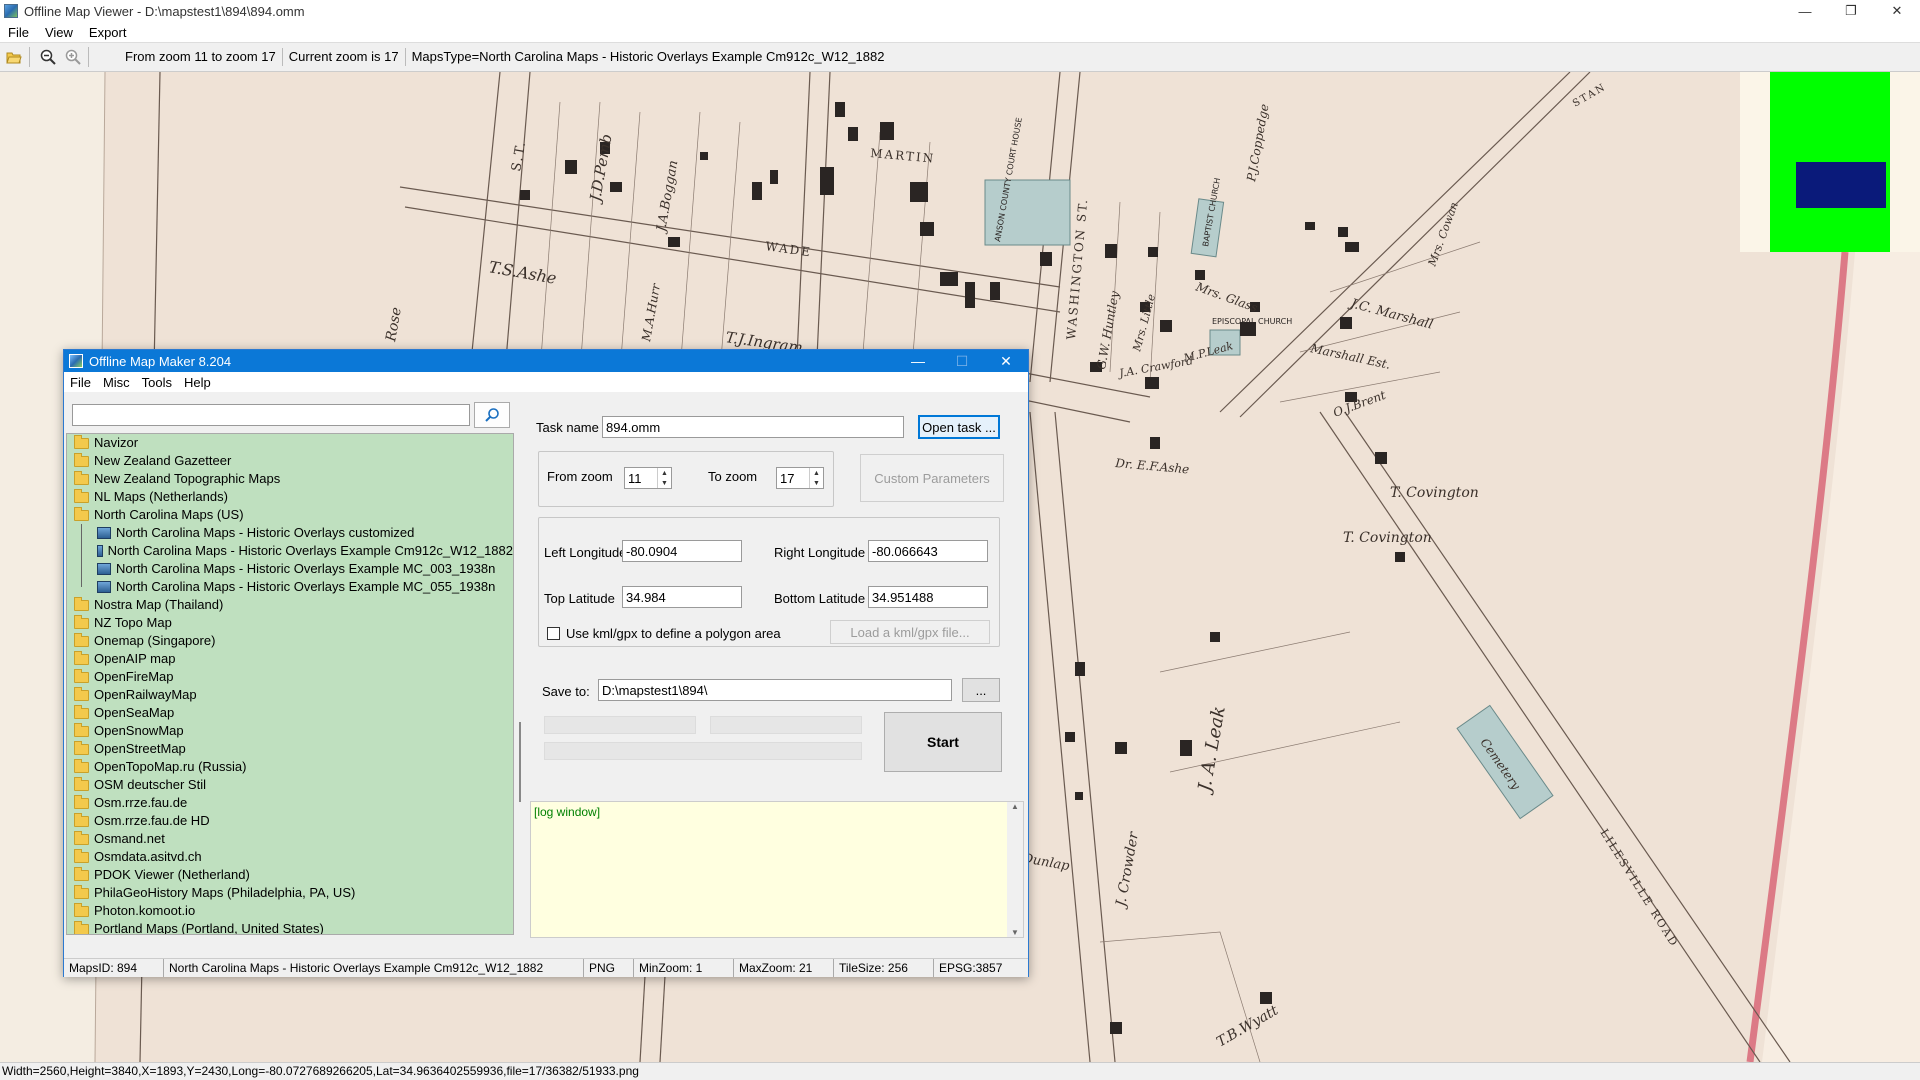 This screenshot has height=1080, width=1920. Describe the element at coordinates (290, 803) in the screenshot. I see `tree-folder-item: Osm.rrze.fau.de` at that location.